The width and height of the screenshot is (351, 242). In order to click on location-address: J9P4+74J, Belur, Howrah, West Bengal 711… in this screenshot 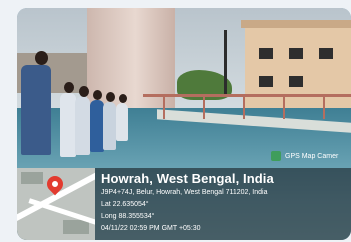, I will do `click(184, 192)`.